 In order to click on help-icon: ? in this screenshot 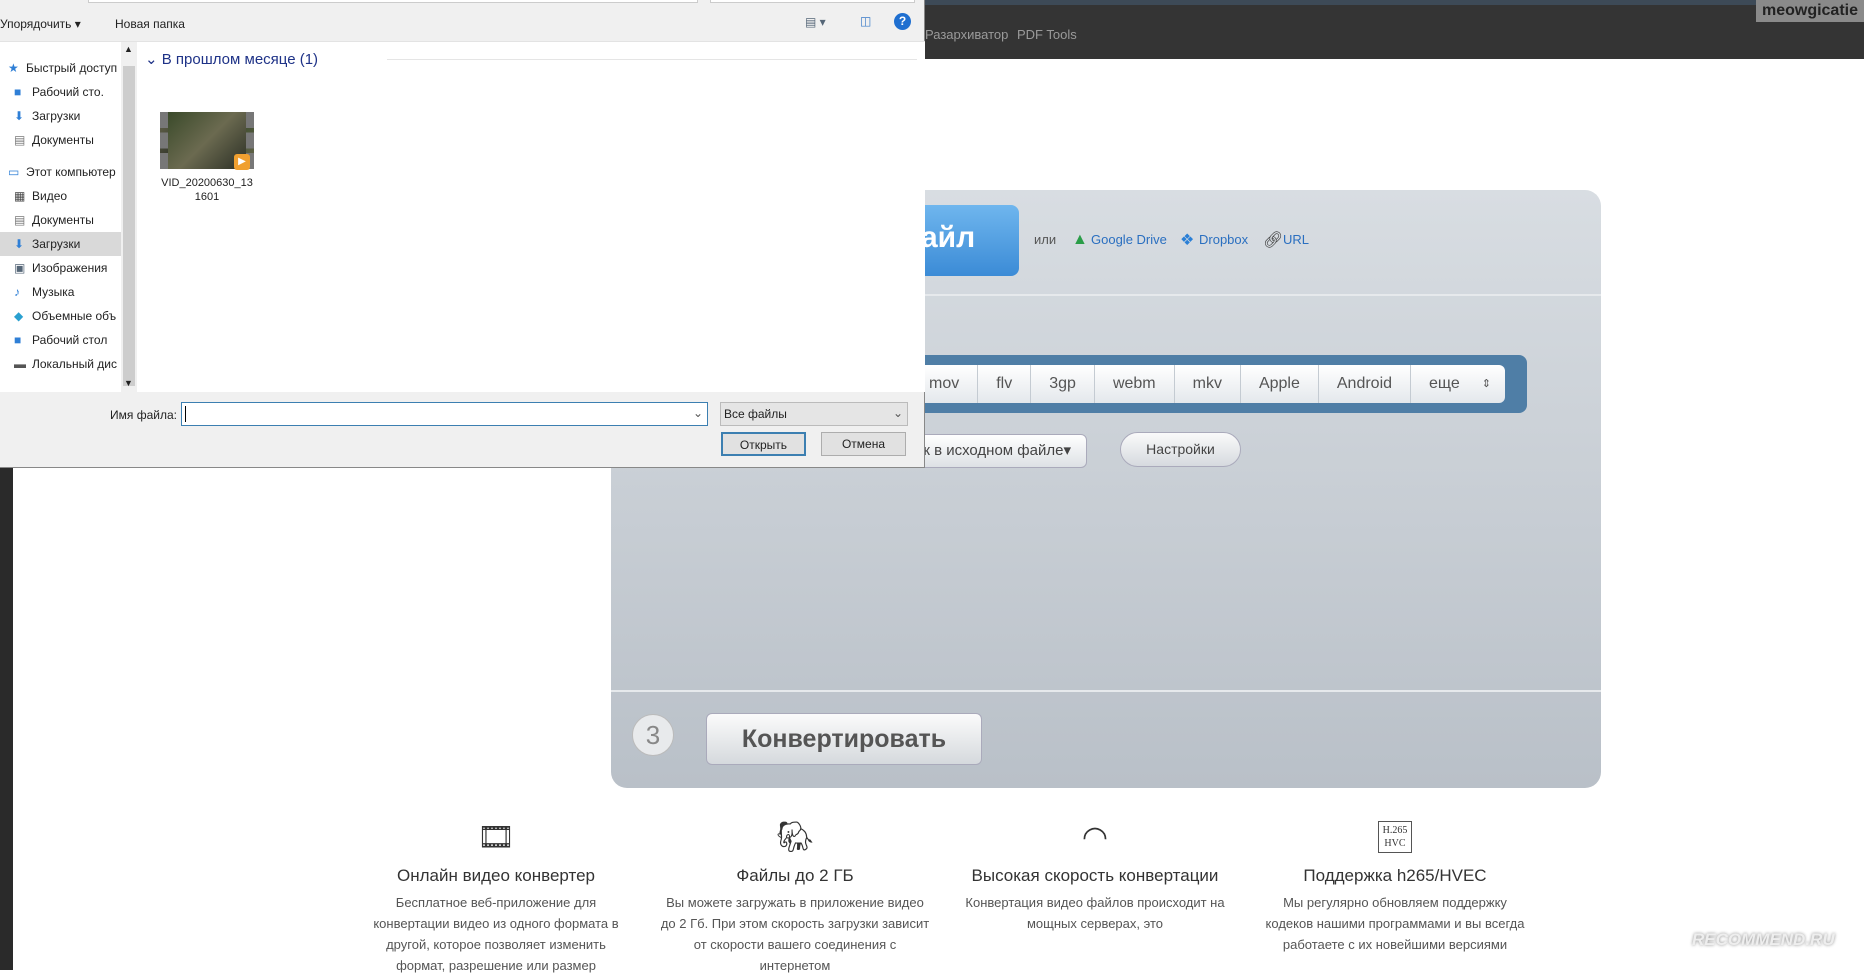, I will do `click(902, 21)`.